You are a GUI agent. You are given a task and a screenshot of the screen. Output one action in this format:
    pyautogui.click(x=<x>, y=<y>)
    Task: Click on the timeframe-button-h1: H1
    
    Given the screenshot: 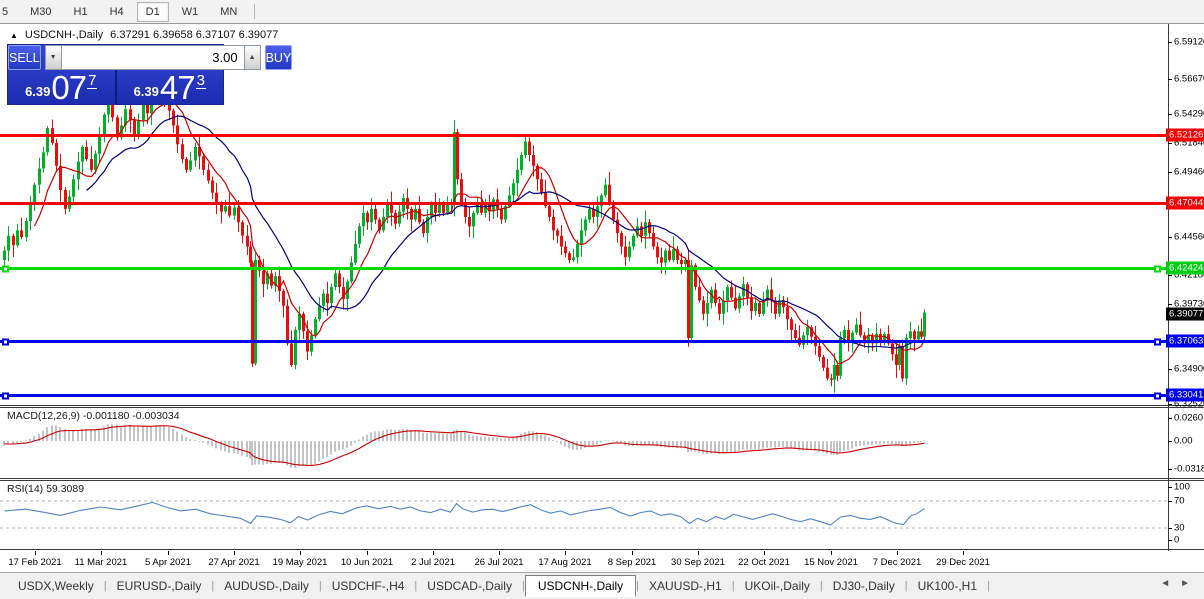 What is the action you would take?
    pyautogui.click(x=81, y=12)
    